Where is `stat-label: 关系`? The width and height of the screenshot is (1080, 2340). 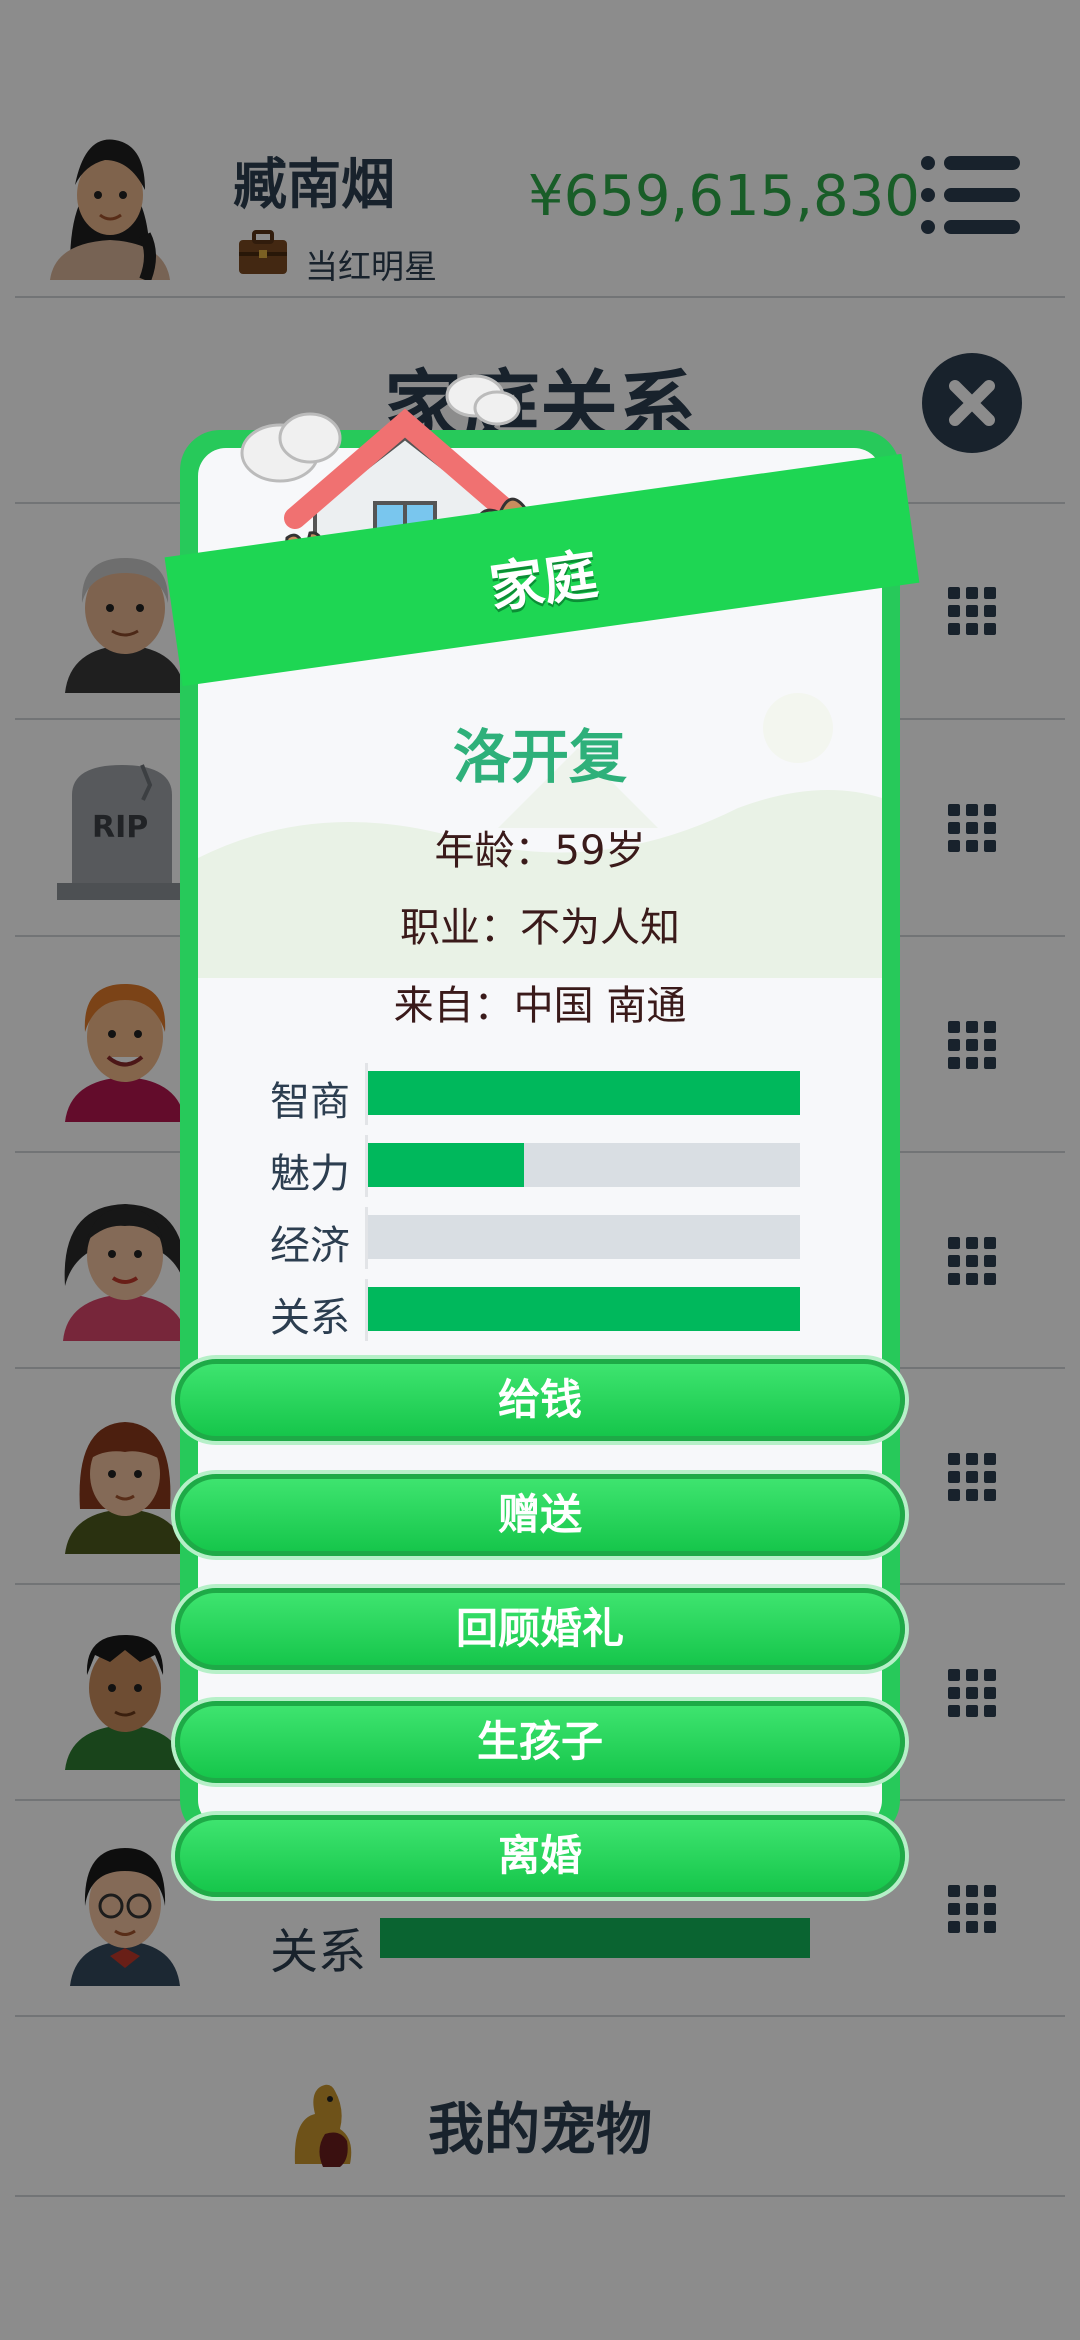
stat-label: 关系 is located at coordinates (310, 1318).